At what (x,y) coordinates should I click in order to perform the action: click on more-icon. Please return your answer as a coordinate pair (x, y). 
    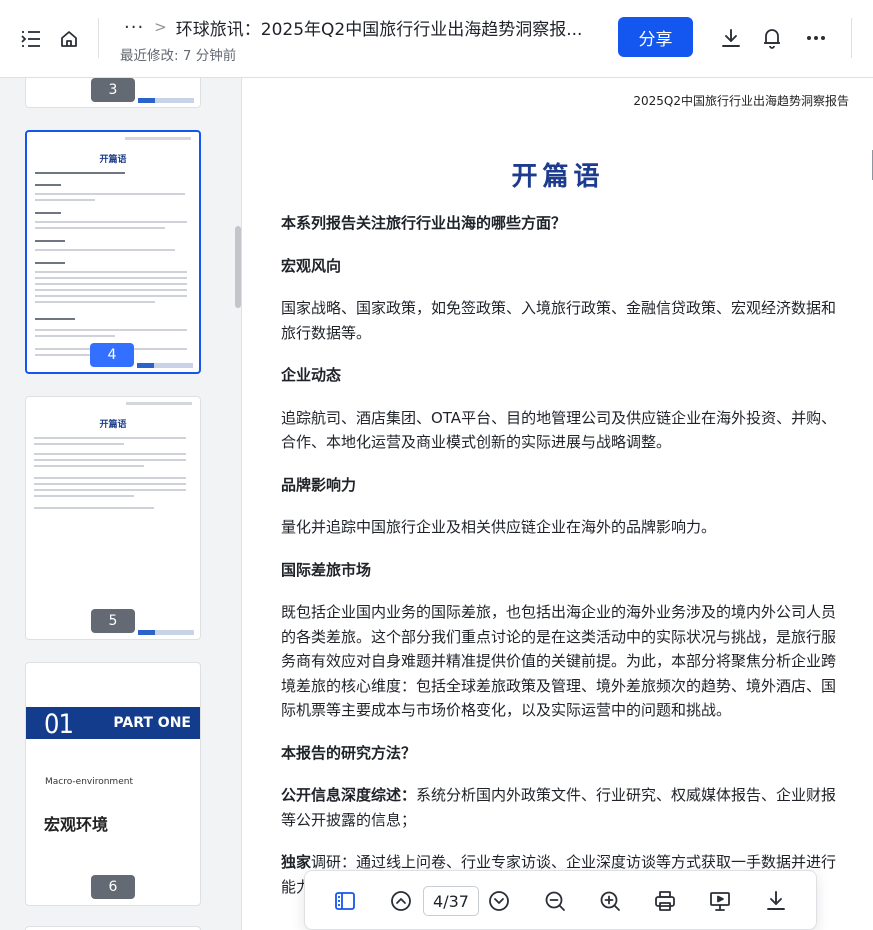
    Looking at the image, I should click on (816, 38).